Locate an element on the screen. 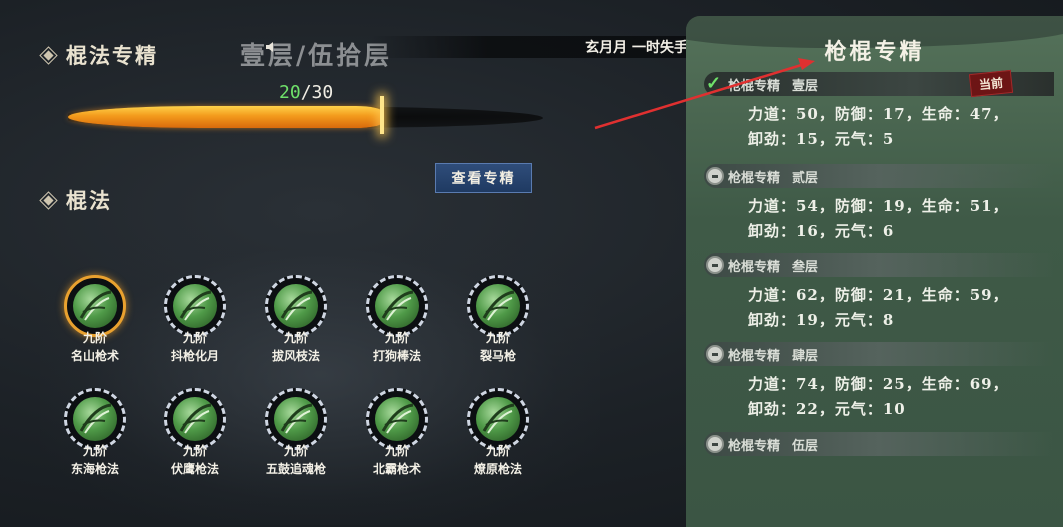 This screenshot has width=1063, height=527. tier-layer: 壹层 is located at coordinates (805, 86).